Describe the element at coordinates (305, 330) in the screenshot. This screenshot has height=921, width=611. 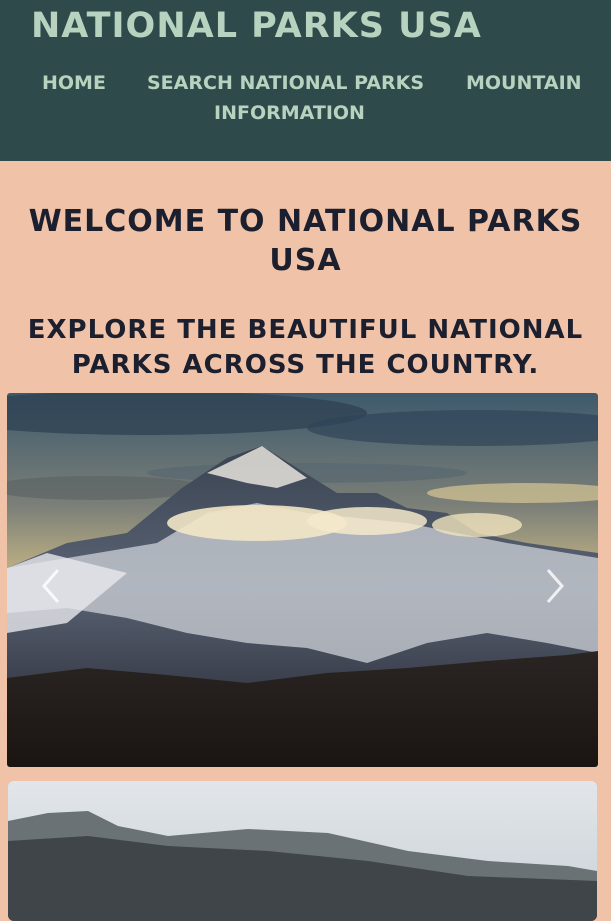
I see `explore-subheading-line1: Explore the beautiful National` at that location.